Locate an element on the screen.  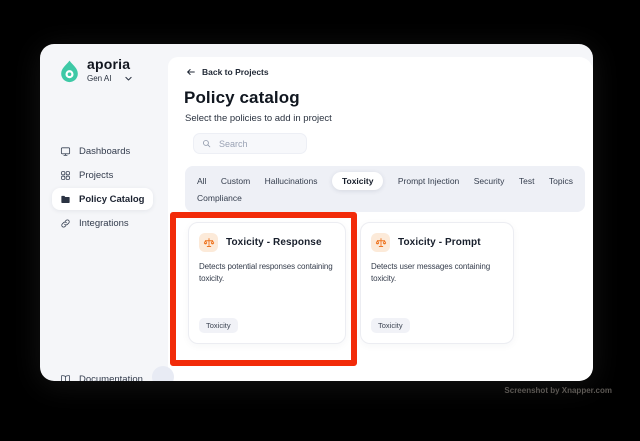
sidebar-item-label: Policy Catalog is located at coordinates (112, 199).